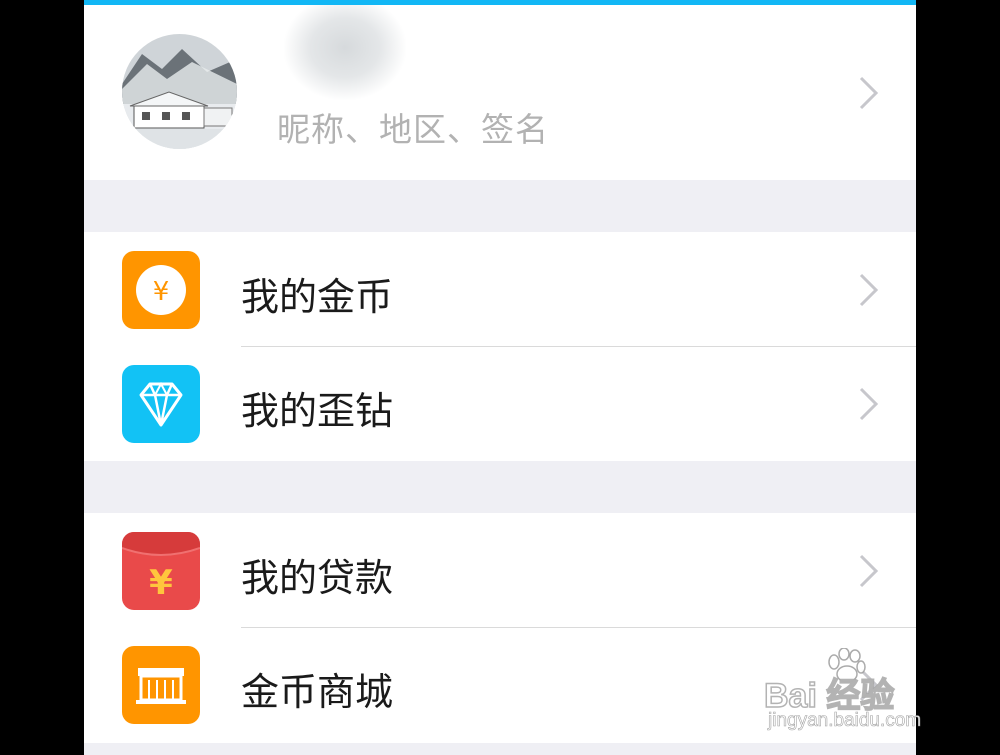  What do you see at coordinates (500, 570) in the screenshot?
I see `menu-item-my-loans: ¥ 我的贷款` at bounding box center [500, 570].